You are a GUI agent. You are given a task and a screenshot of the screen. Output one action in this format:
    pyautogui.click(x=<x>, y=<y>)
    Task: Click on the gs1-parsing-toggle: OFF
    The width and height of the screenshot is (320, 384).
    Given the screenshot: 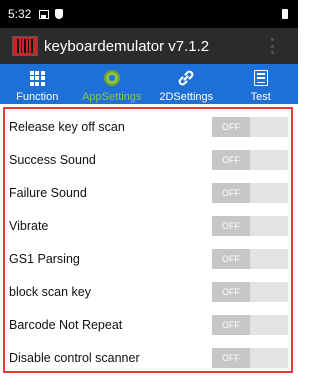 What is the action you would take?
    pyautogui.click(x=250, y=258)
    